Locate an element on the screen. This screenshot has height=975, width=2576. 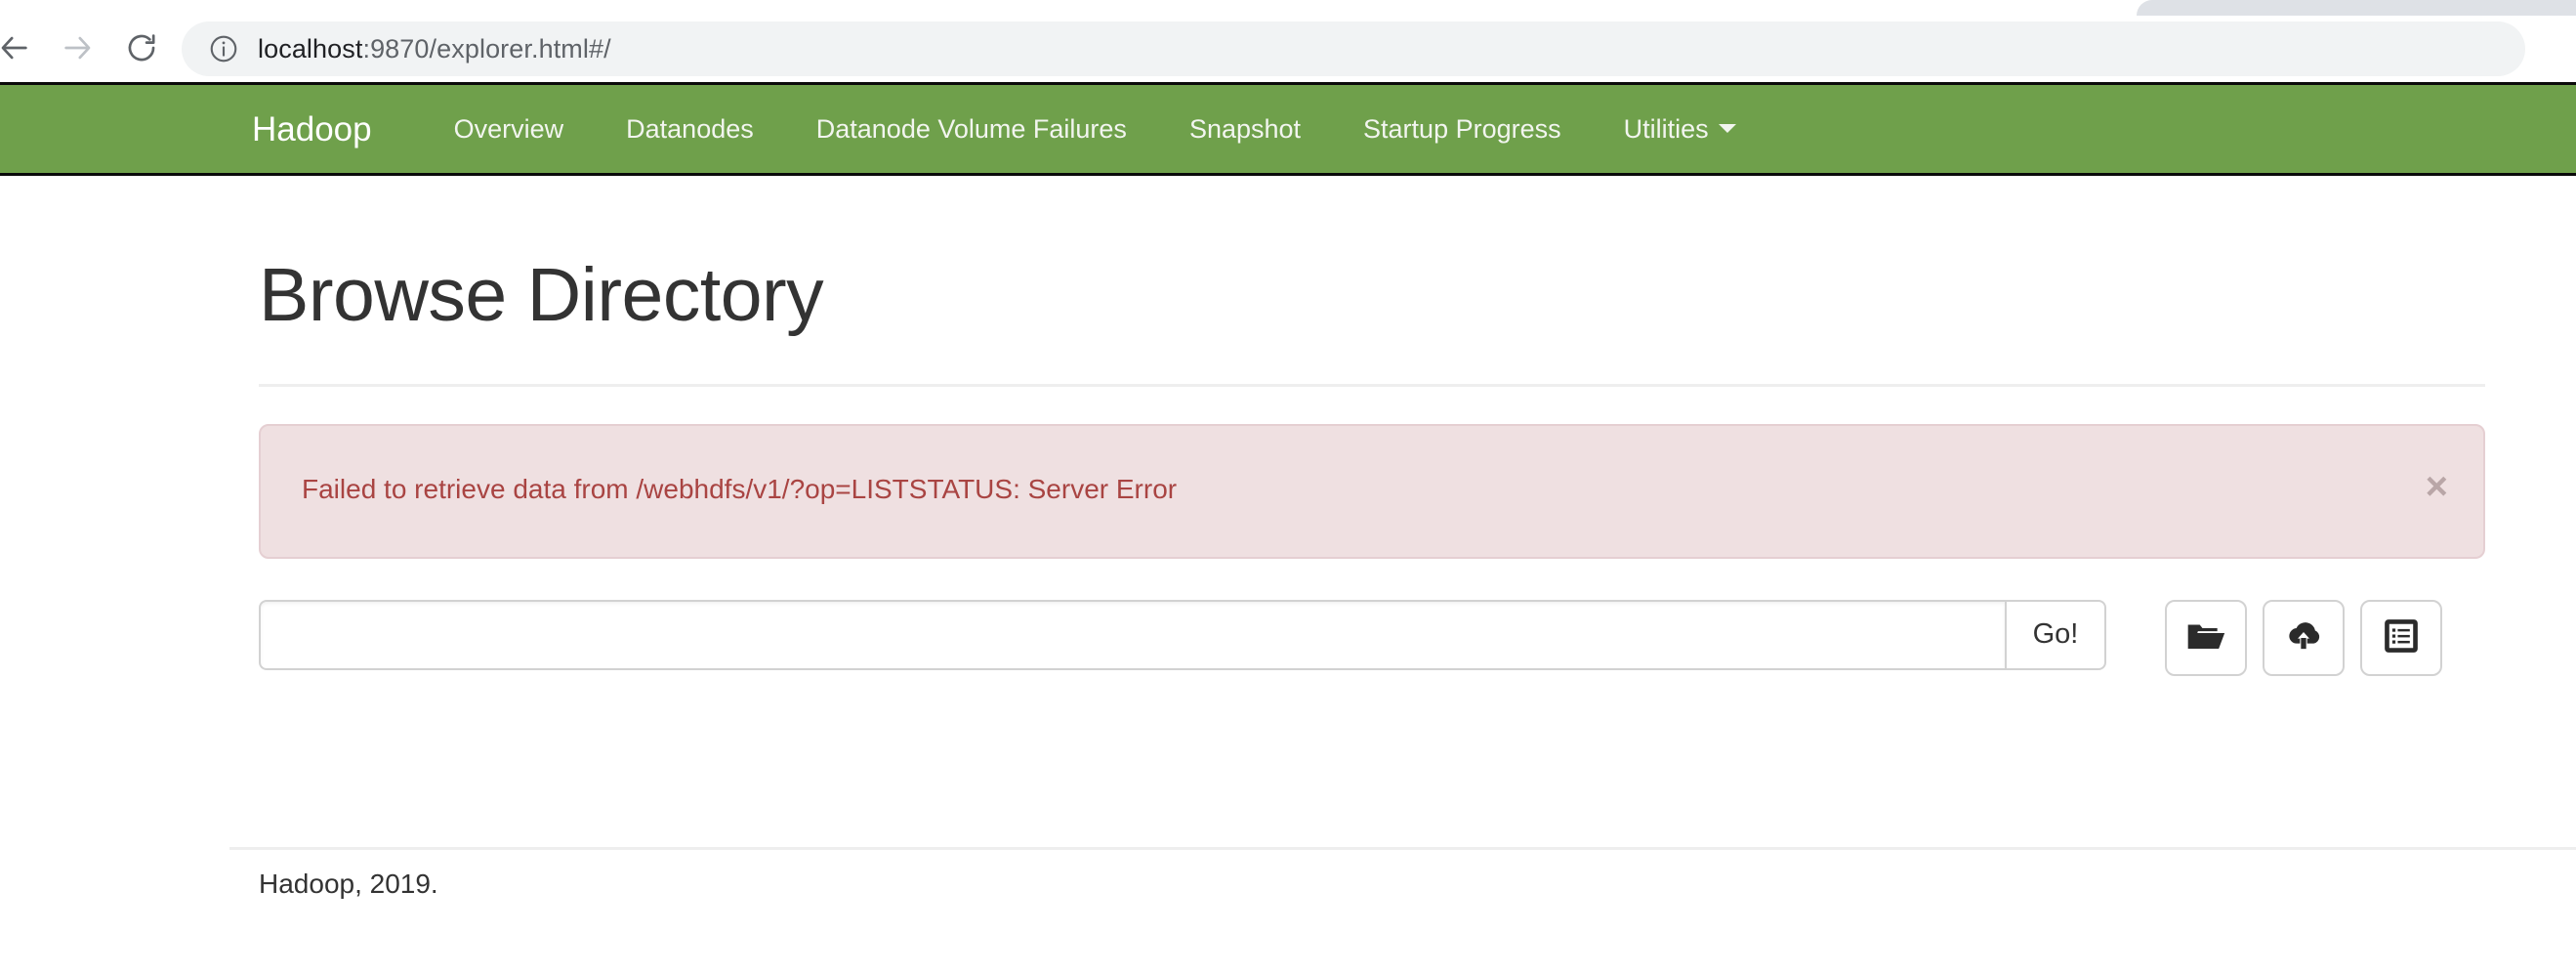
nav-link-utilities: Utilities is located at coordinates (1680, 129).